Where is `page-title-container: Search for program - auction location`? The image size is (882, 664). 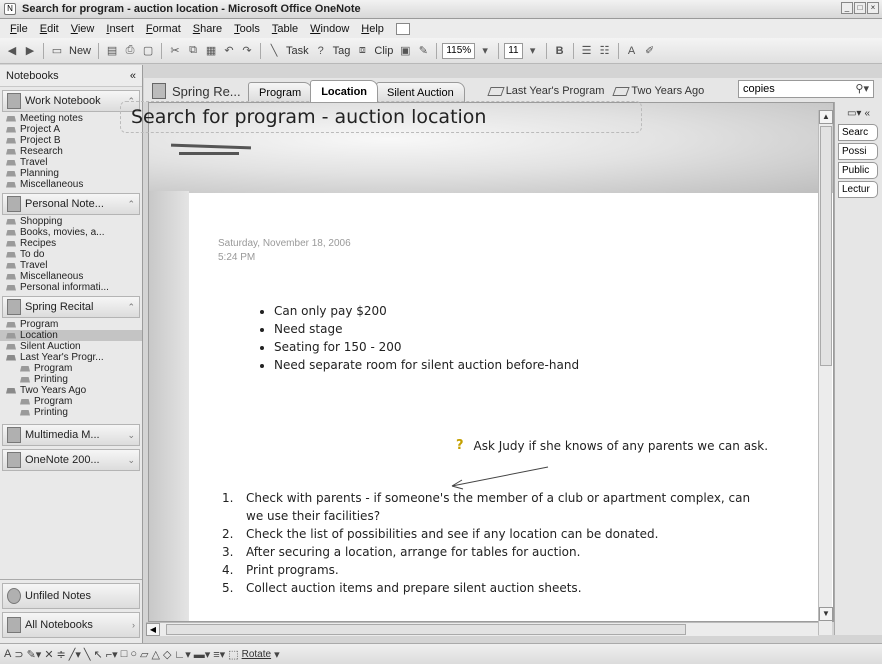 page-title-container: Search for program - auction location is located at coordinates (381, 117).